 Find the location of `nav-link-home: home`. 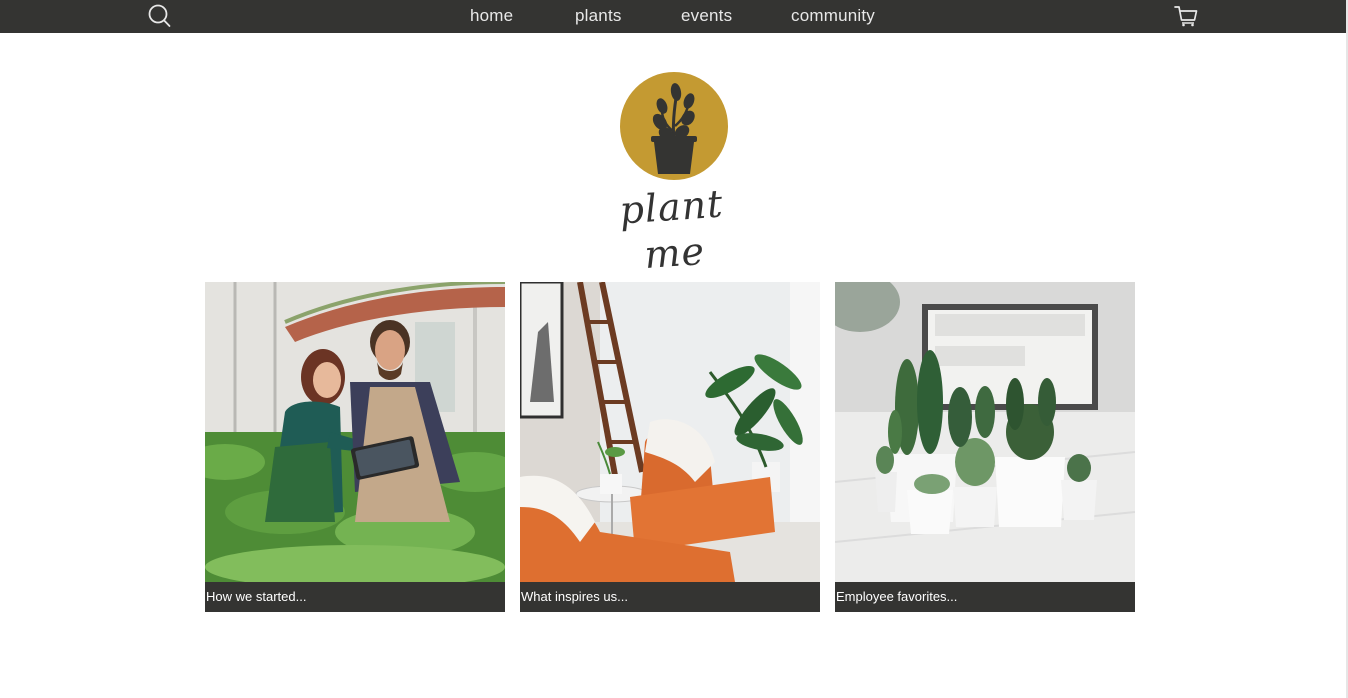

nav-link-home: home is located at coordinates (491, 16).